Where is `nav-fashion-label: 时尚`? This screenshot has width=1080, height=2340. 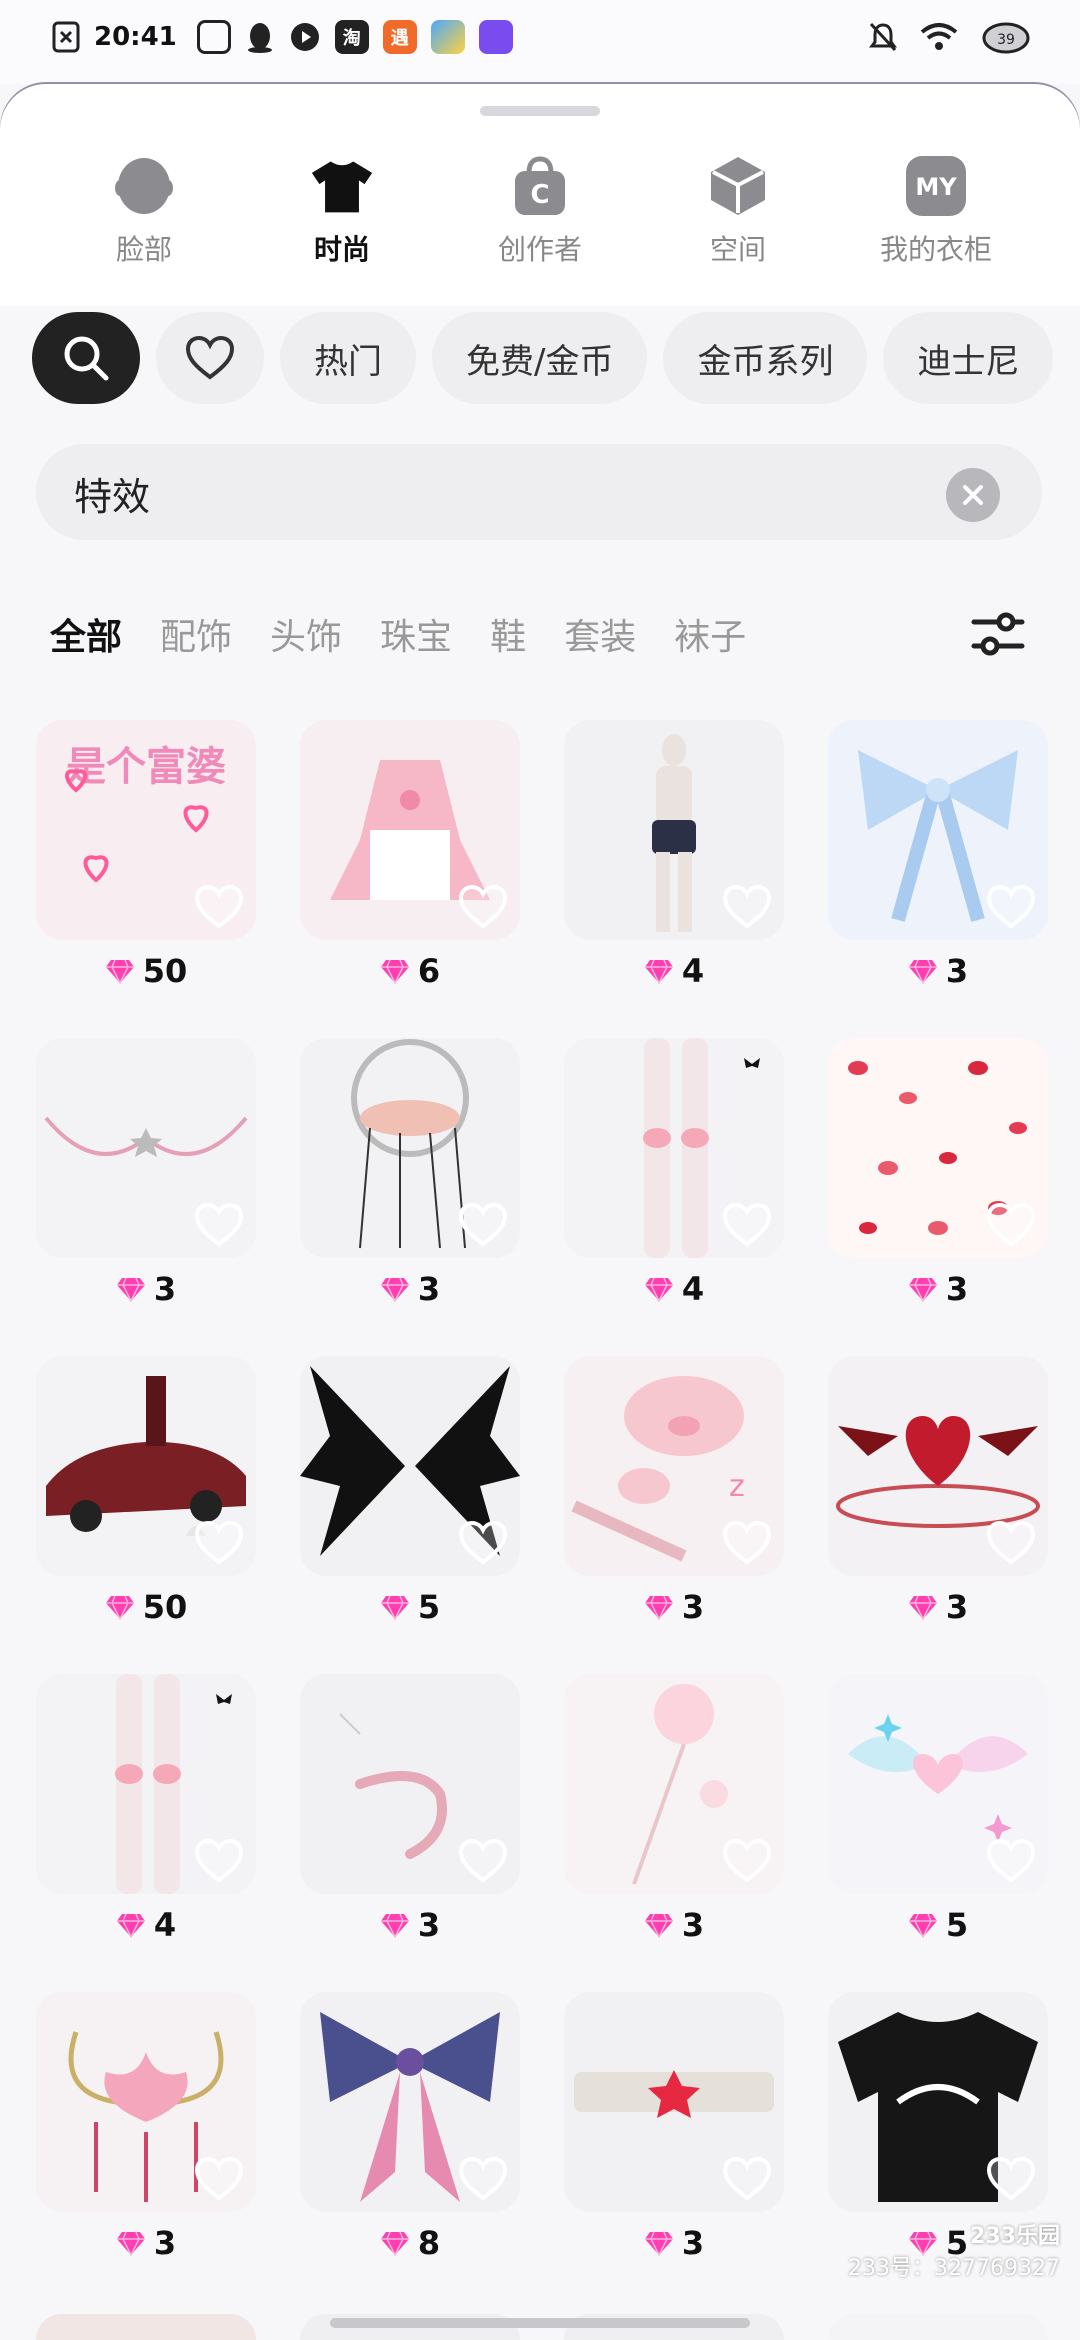
nav-fashion-label: 时尚 is located at coordinates (341, 249).